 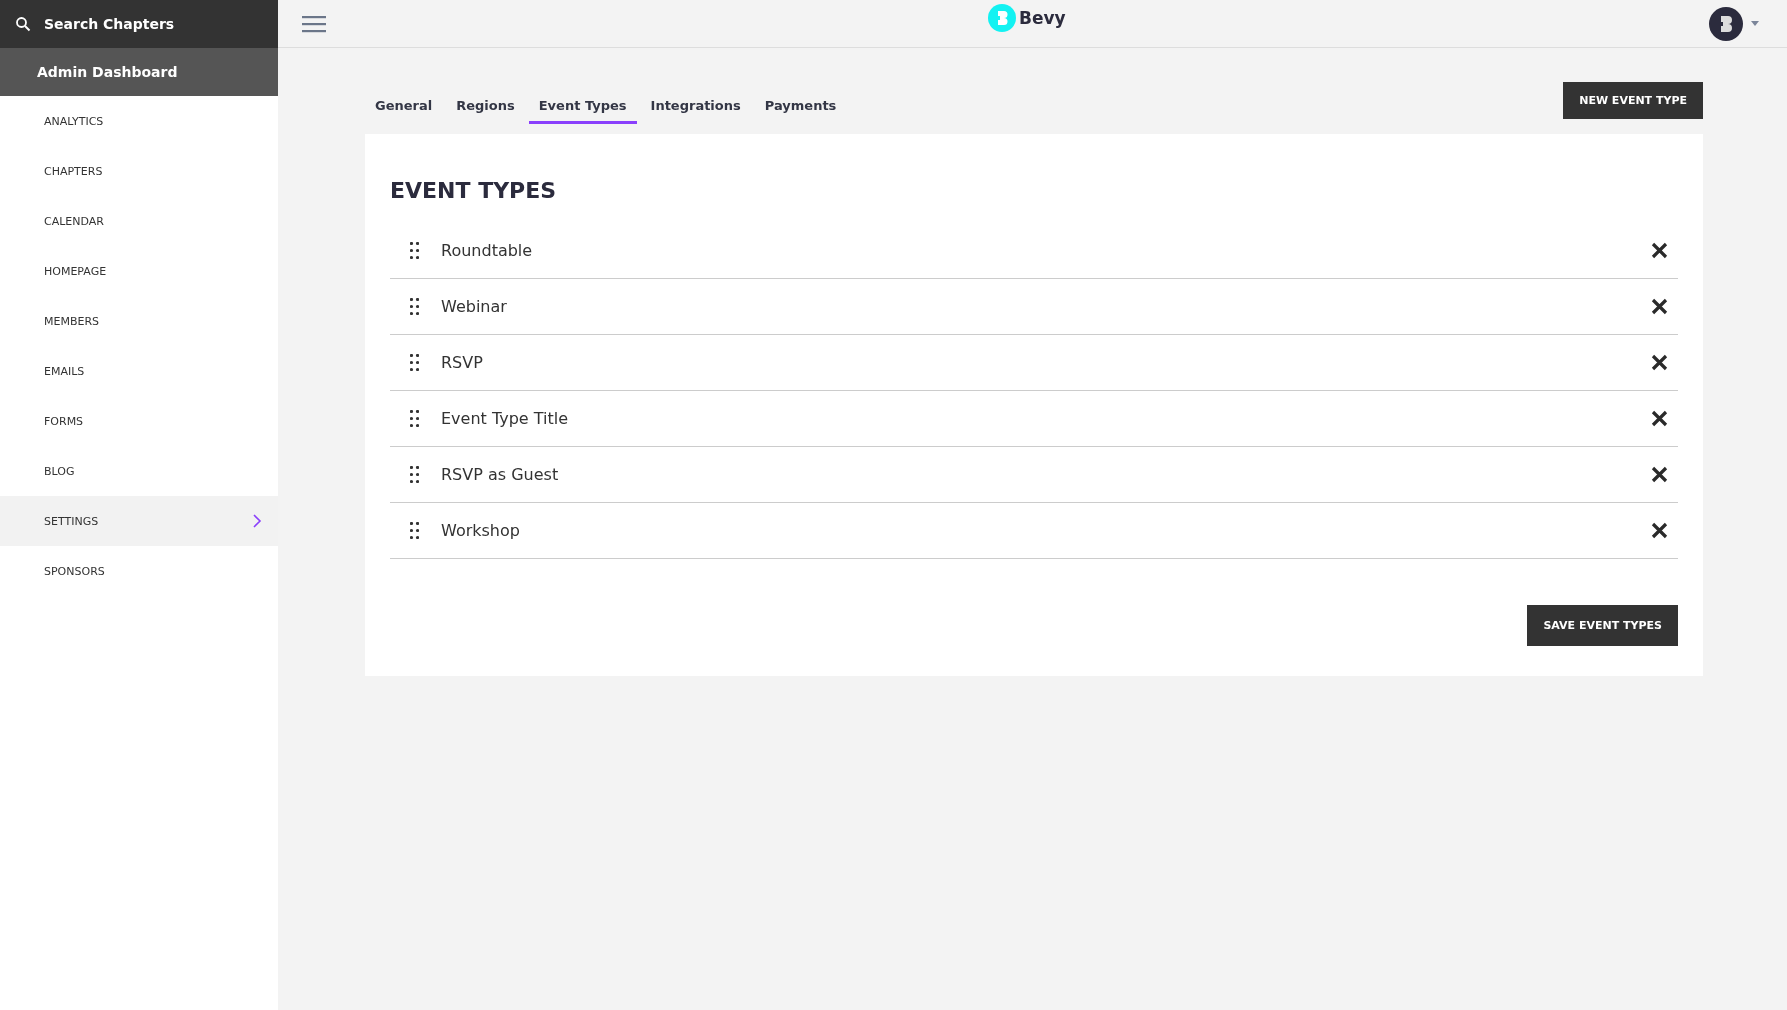 I want to click on new-event-type-button: NEW EVENT TYPE, so click(x=1633, y=100).